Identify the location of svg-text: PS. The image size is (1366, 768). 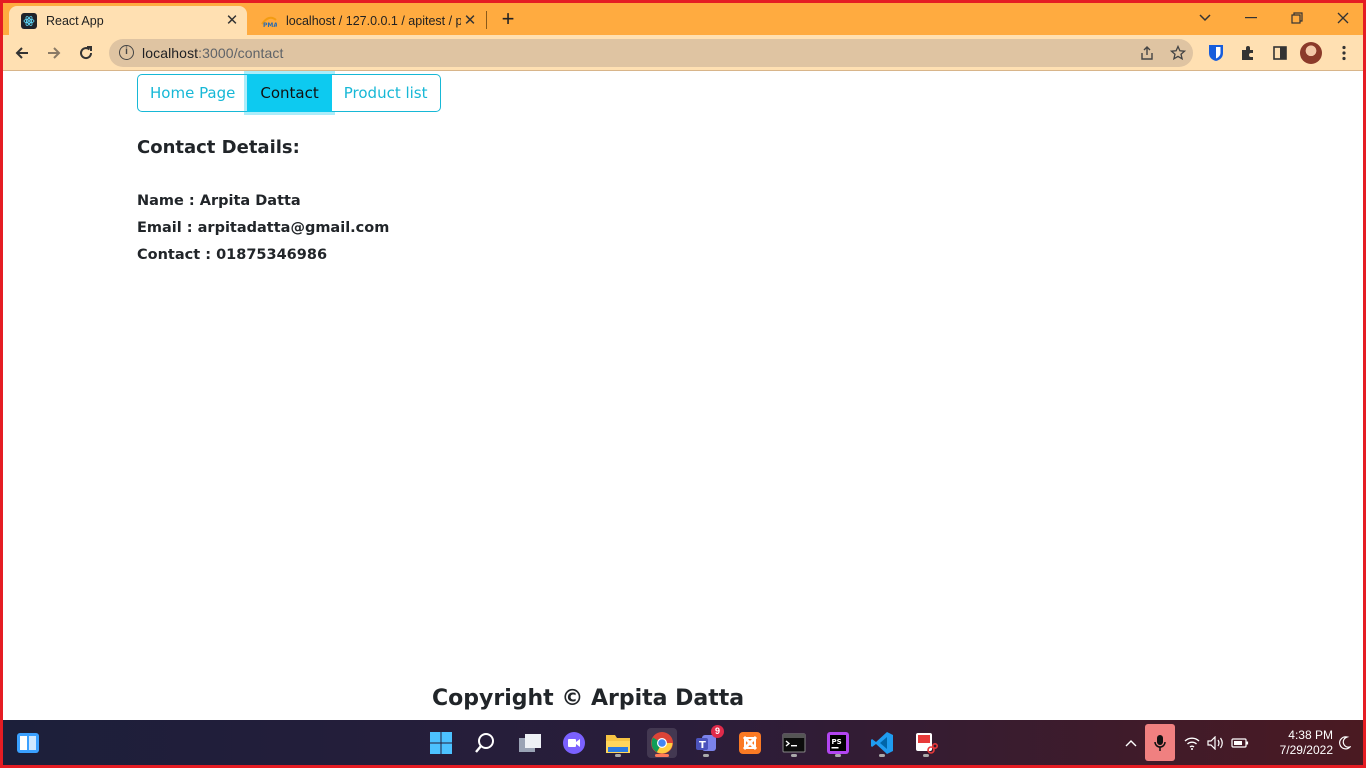
(837, 742).